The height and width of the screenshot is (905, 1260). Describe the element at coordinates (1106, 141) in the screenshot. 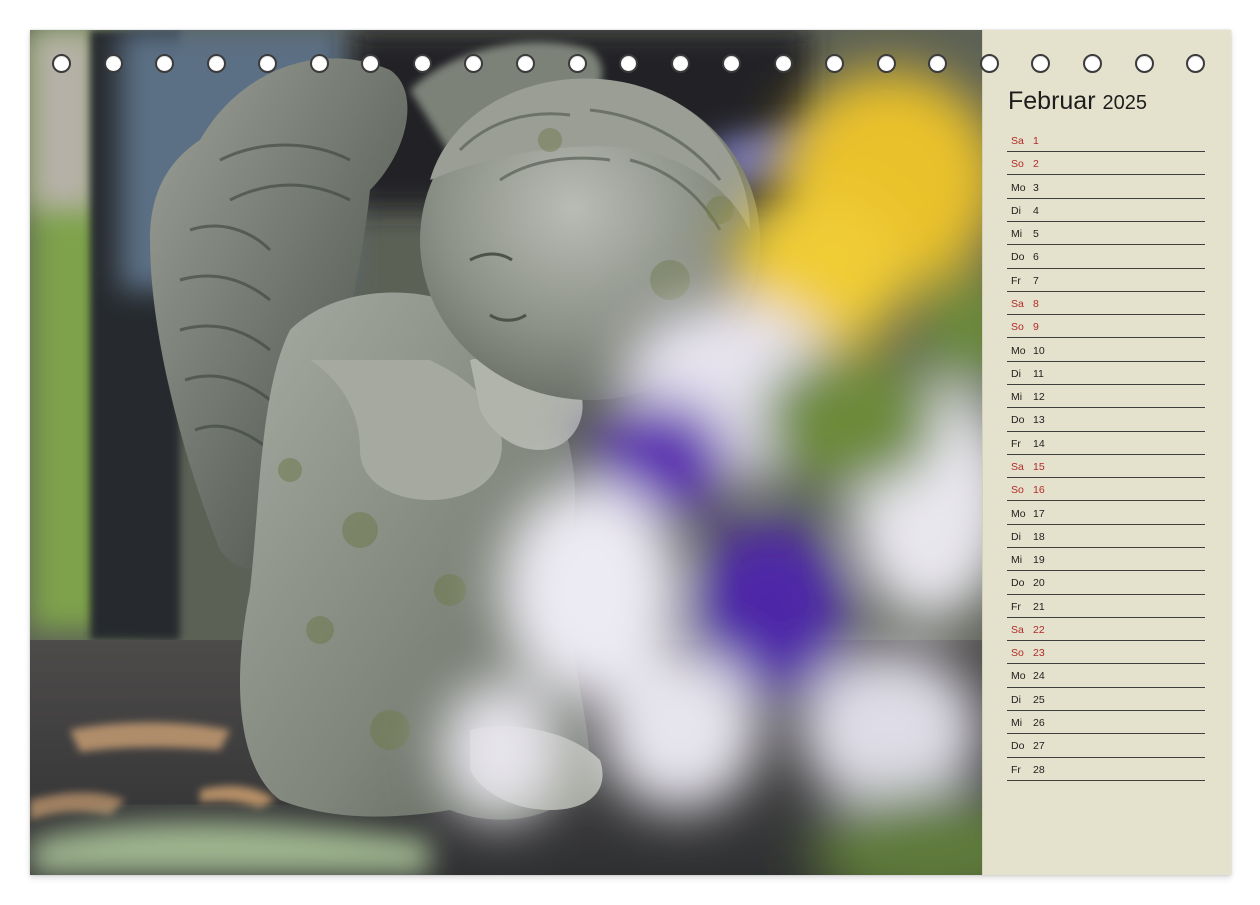

I see `day-row: Sa 1` at that location.